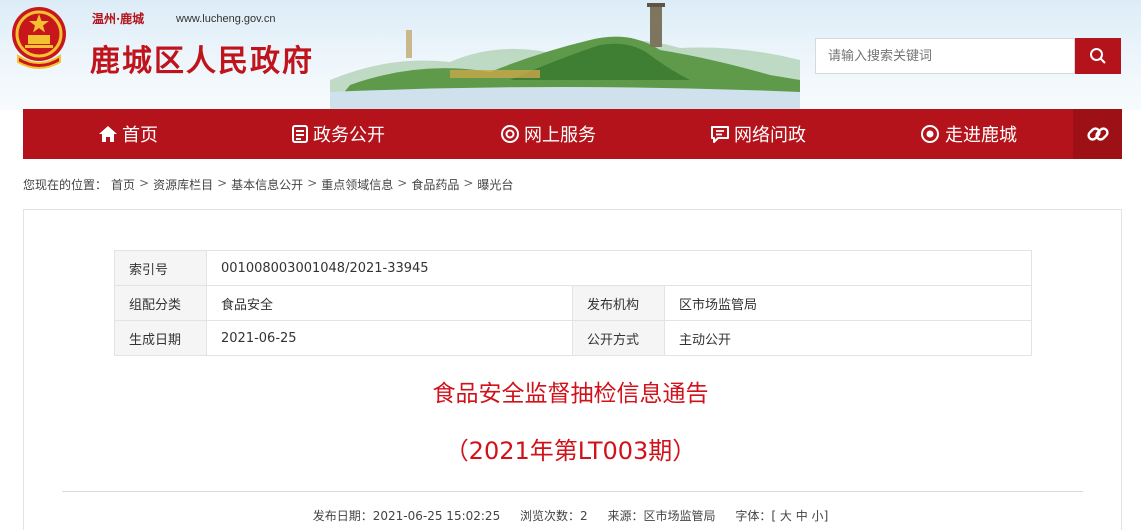  I want to click on search-button, so click(1098, 56).